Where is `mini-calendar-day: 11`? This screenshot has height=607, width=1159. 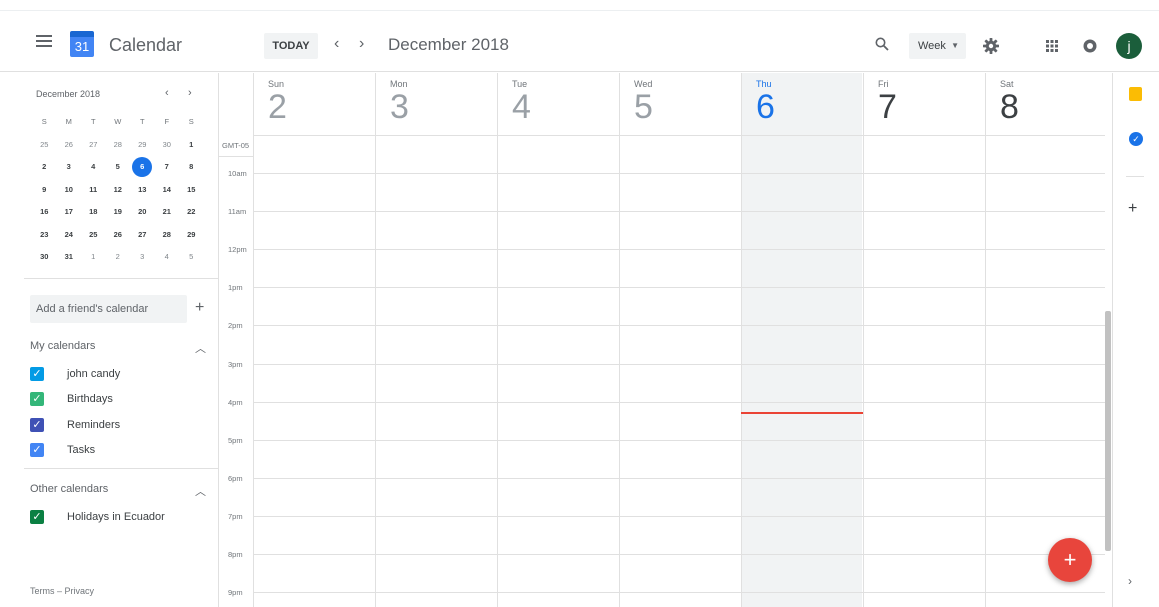
mini-calendar-day: 11 is located at coordinates (93, 192).